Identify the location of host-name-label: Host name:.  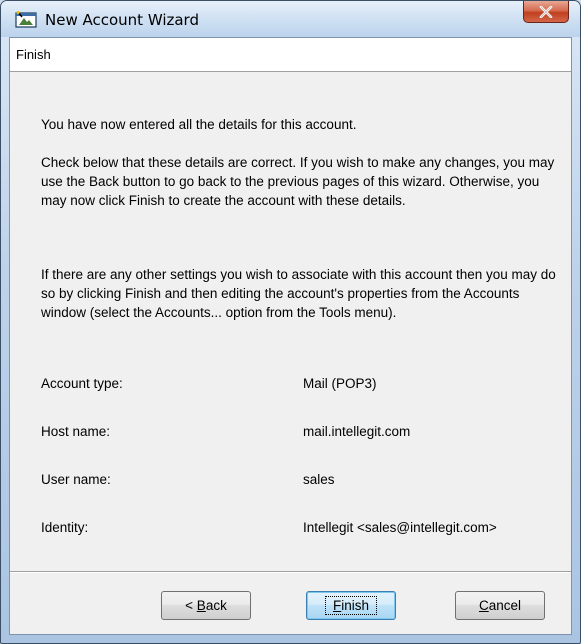
(76, 431).